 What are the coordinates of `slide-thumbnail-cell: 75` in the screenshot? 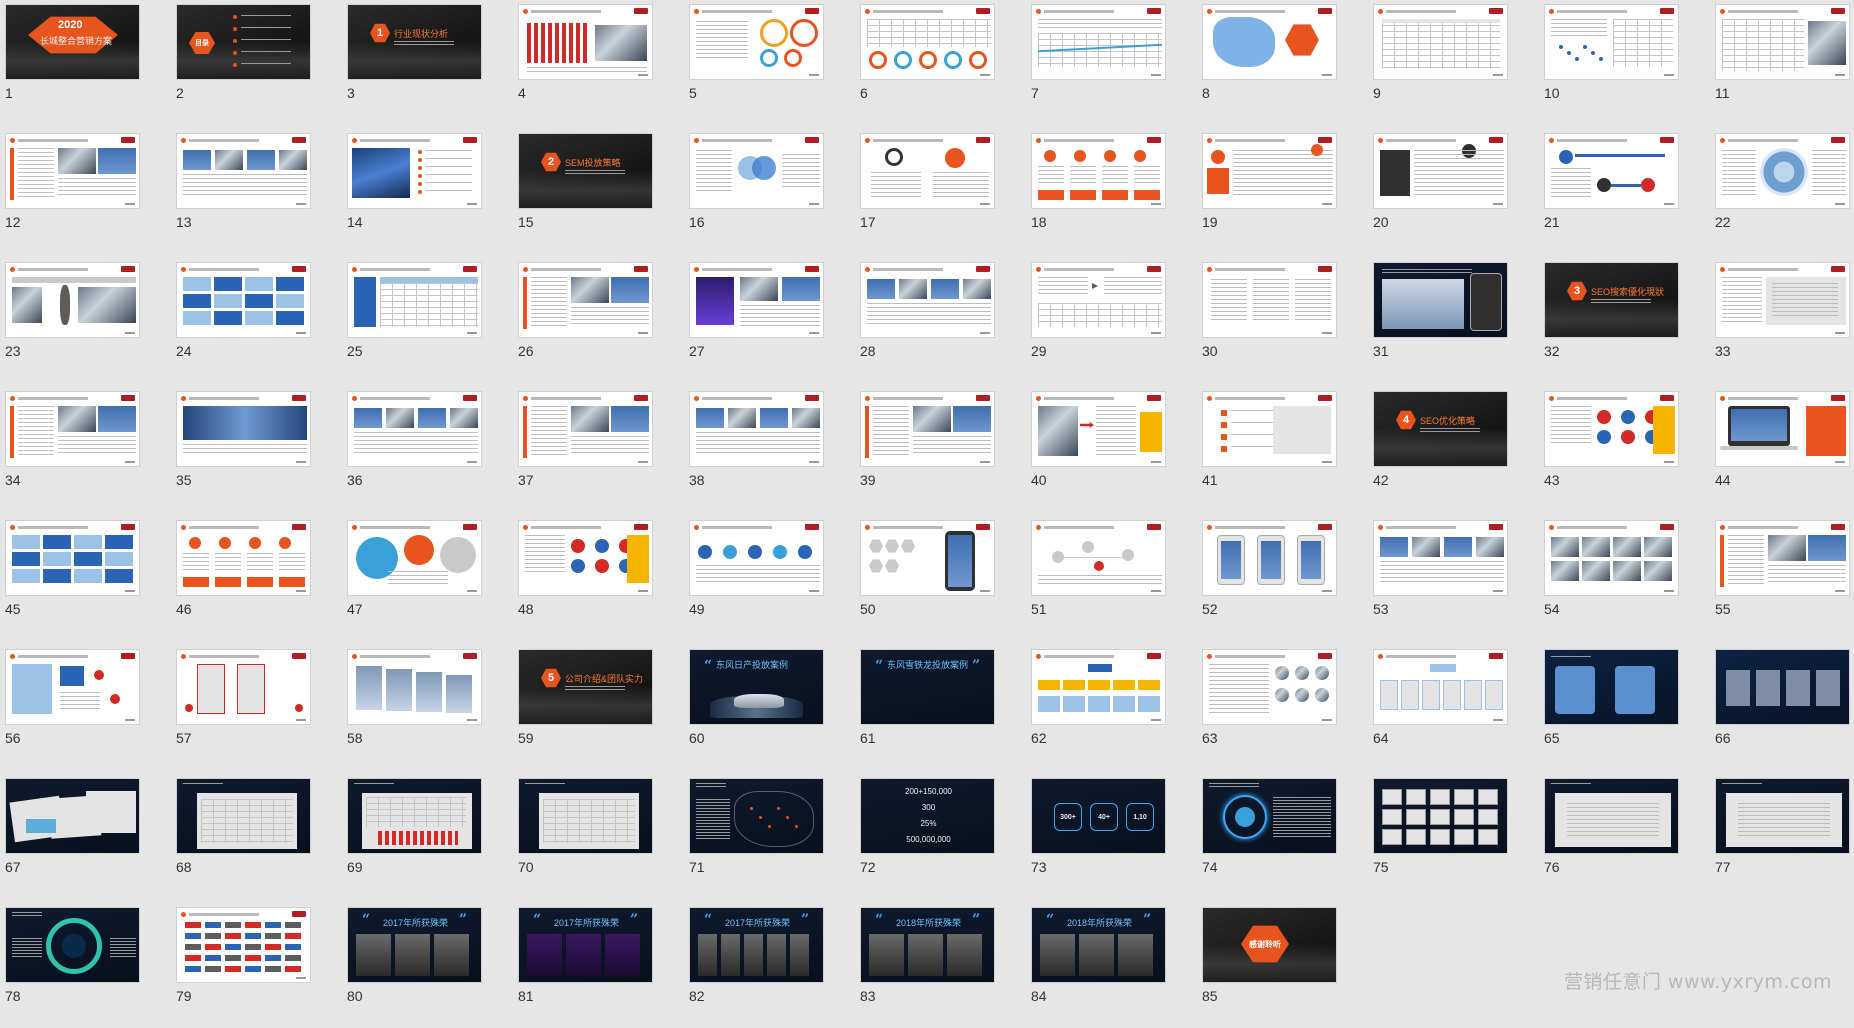 It's located at (1440, 838).